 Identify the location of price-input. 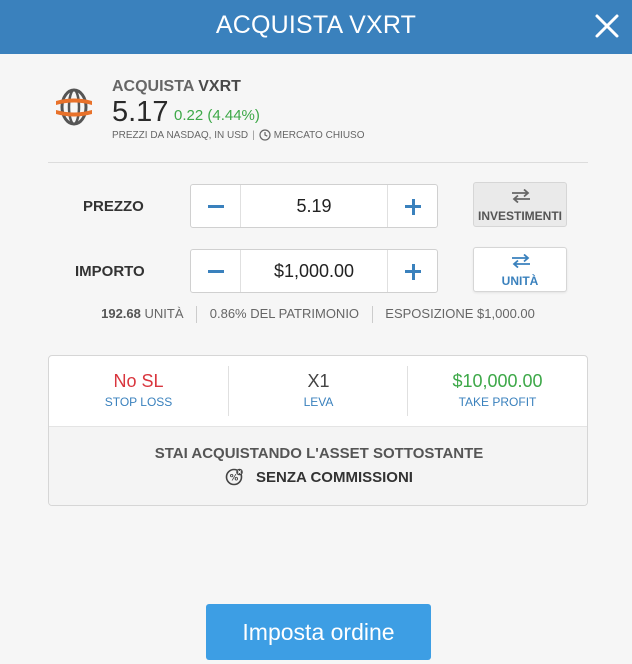
(314, 206).